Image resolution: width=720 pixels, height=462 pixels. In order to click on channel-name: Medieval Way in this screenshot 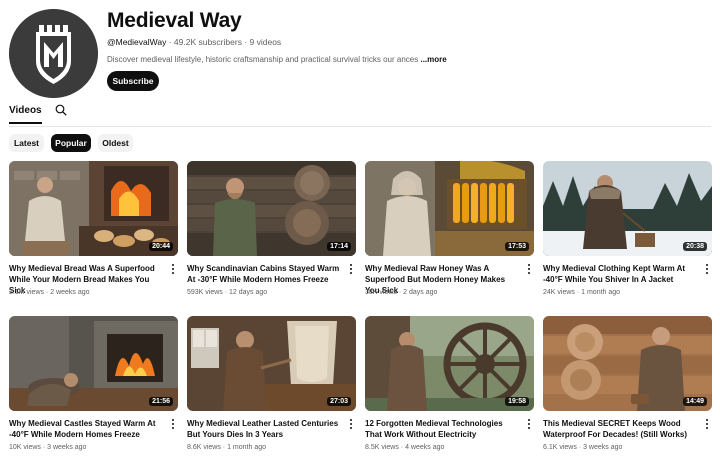, I will do `click(174, 20)`.